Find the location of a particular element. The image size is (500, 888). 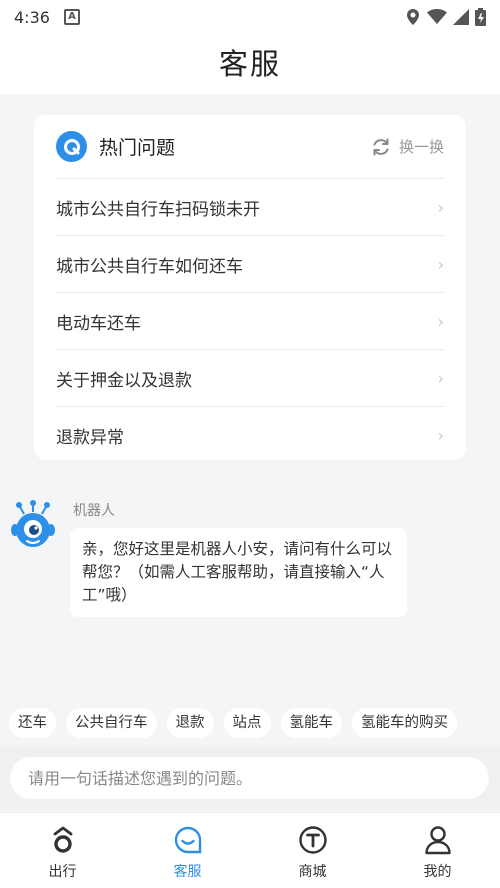

status-bar: 4:36 A is located at coordinates (250, 17).